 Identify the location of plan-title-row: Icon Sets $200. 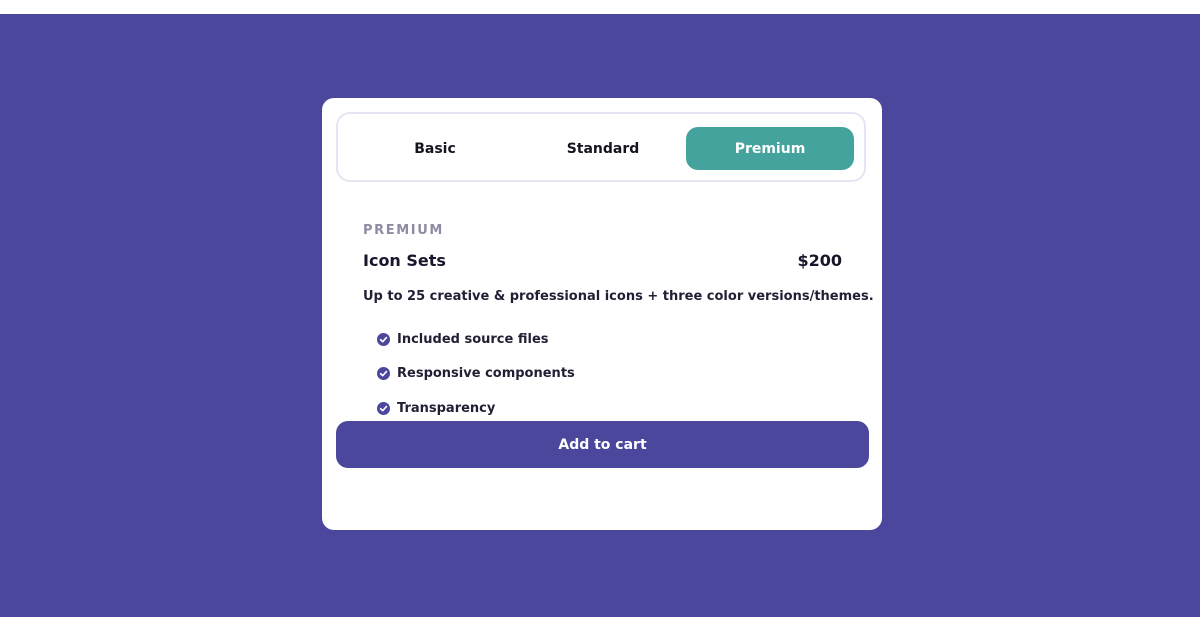
(602, 262).